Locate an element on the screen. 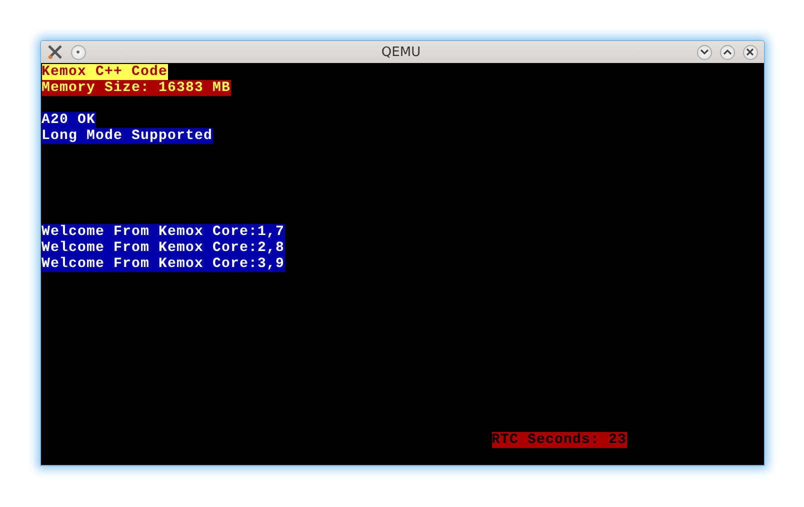 The height and width of the screenshot is (507, 804). close-icon is located at coordinates (750, 52).